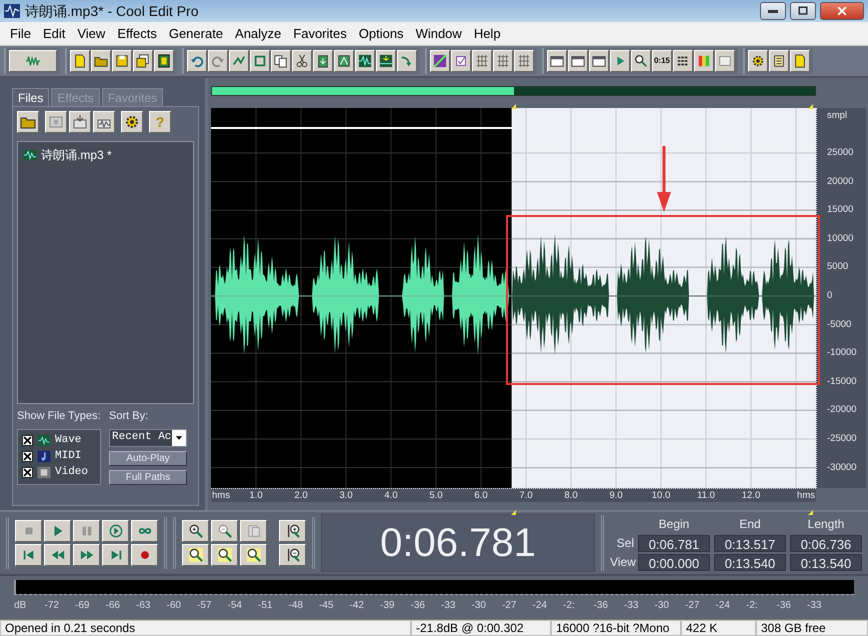  Describe the element at coordinates (57, 531) in the screenshot. I see `play-button` at that location.